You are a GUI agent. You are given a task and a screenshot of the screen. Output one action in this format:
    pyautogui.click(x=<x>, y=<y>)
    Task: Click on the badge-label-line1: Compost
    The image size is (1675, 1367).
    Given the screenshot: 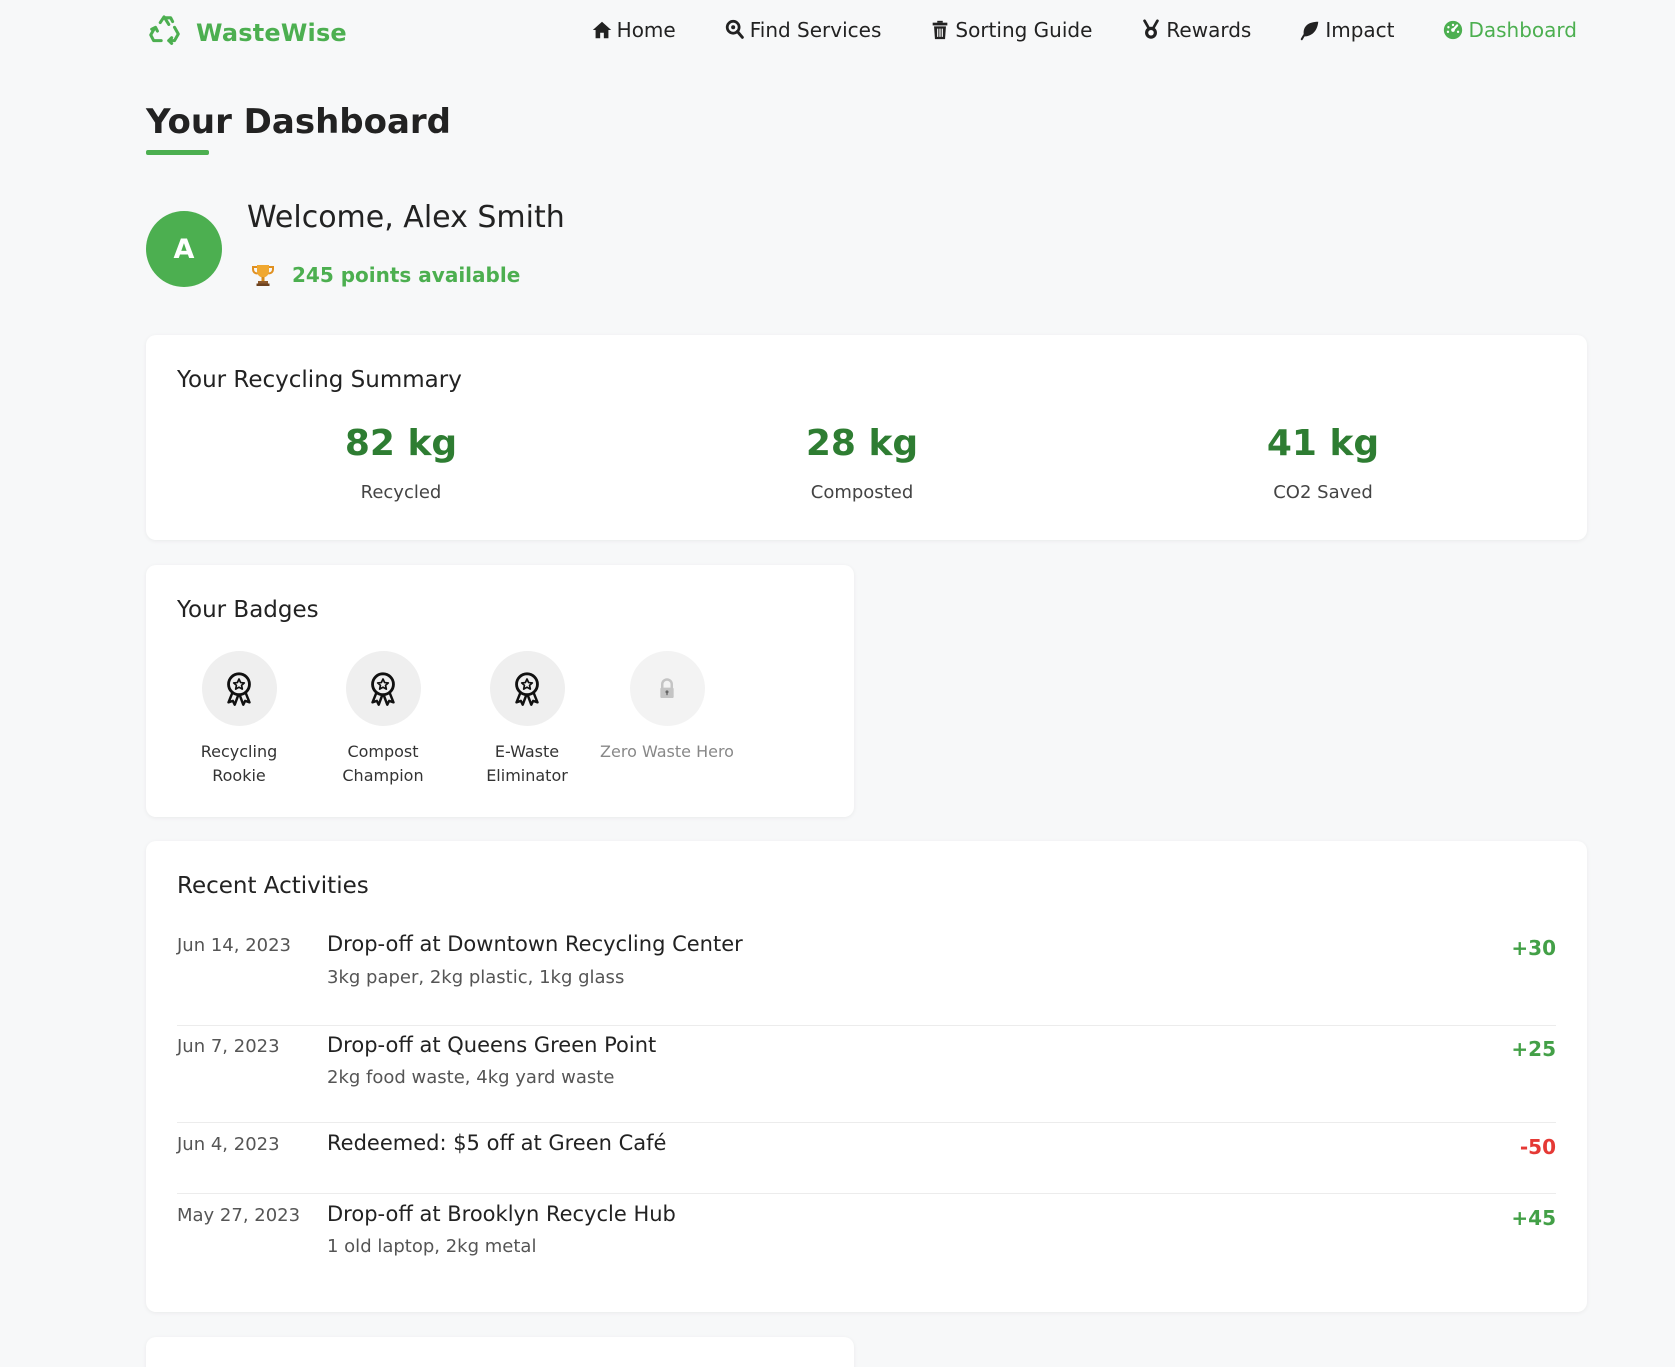 What is the action you would take?
    pyautogui.click(x=383, y=751)
    